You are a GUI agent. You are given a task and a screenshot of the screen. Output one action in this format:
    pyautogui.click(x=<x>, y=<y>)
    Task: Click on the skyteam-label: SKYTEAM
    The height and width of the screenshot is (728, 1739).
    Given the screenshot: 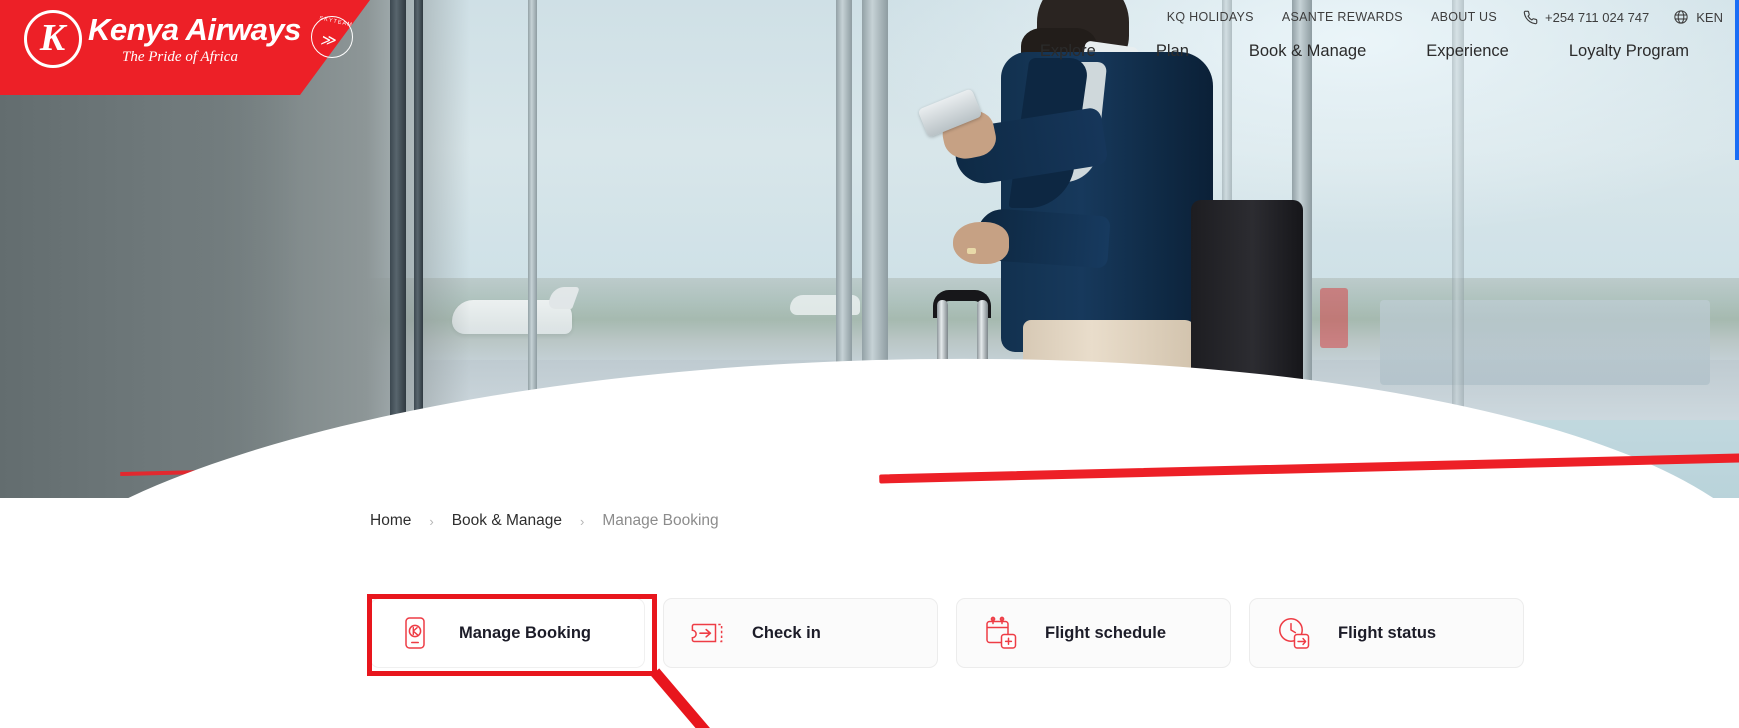 What is the action you would take?
    pyautogui.click(x=336, y=22)
    